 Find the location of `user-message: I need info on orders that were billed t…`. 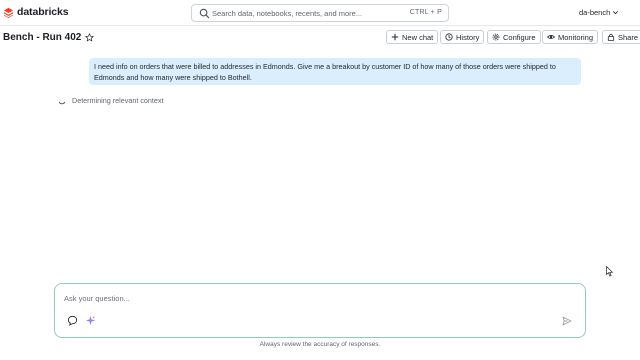

user-message: I need info on orders that were billed t… is located at coordinates (335, 71).